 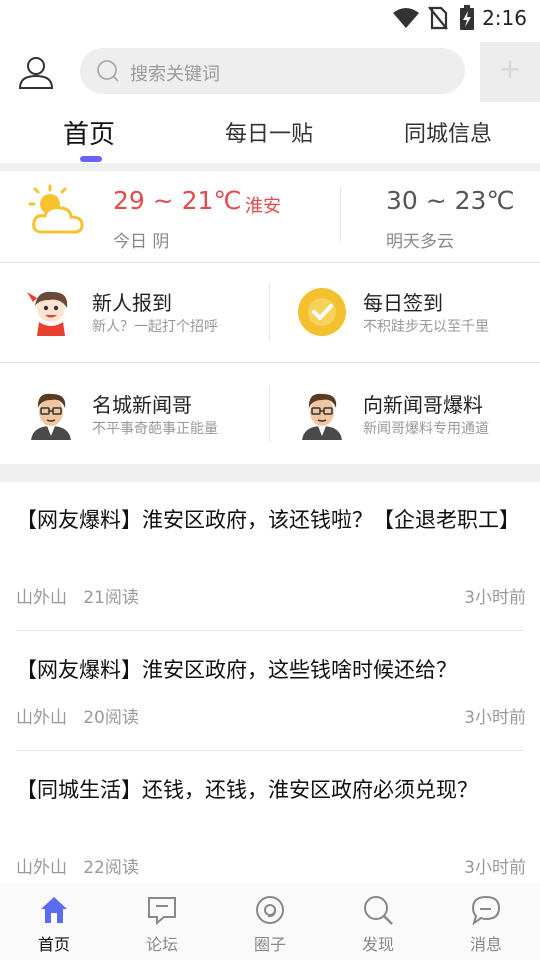 What do you see at coordinates (132, 303) in the screenshot?
I see `entry-title: 新人报到` at bounding box center [132, 303].